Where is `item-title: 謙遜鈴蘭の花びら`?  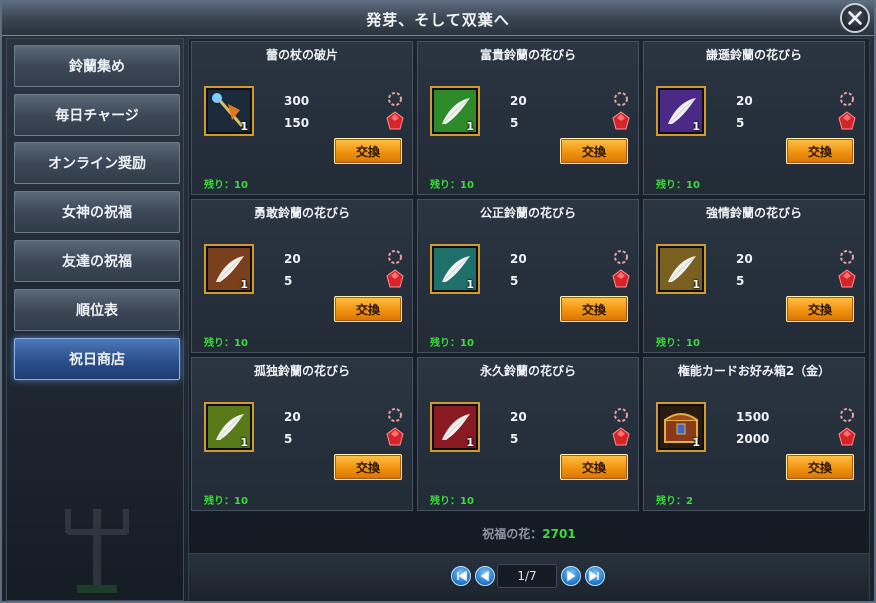
item-title: 謙遜鈴蘭の花びら is located at coordinates (753, 55).